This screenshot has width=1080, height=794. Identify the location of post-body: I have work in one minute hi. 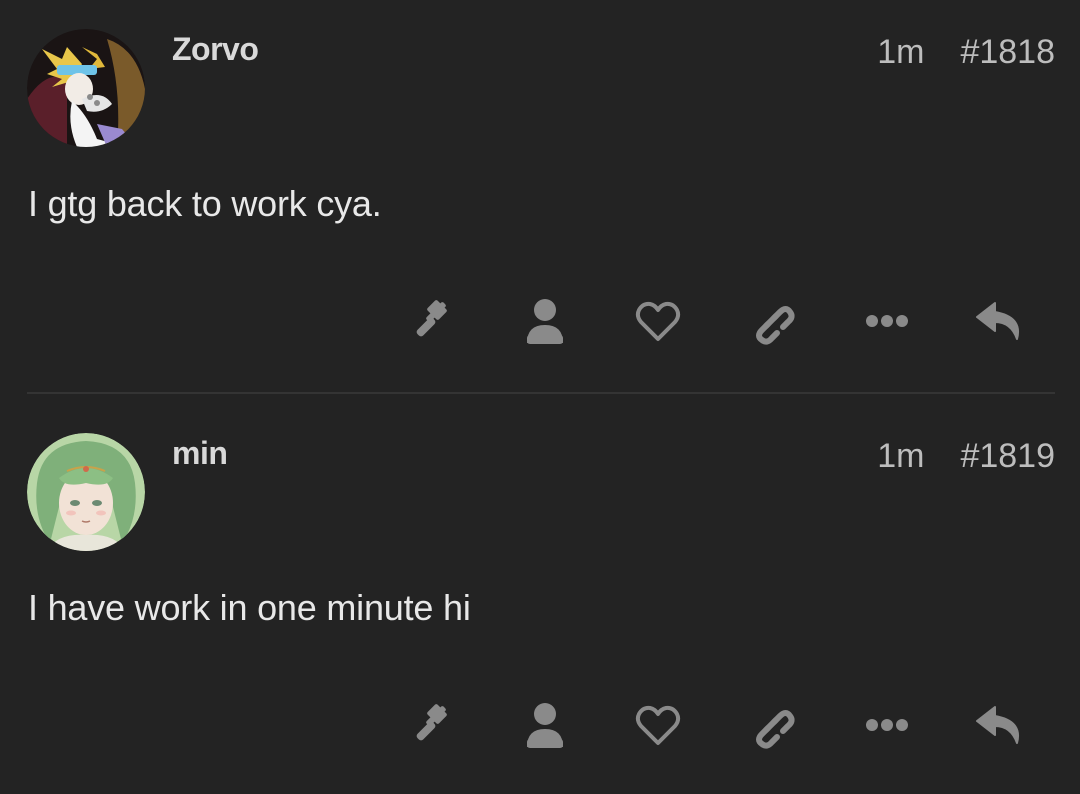
(249, 607).